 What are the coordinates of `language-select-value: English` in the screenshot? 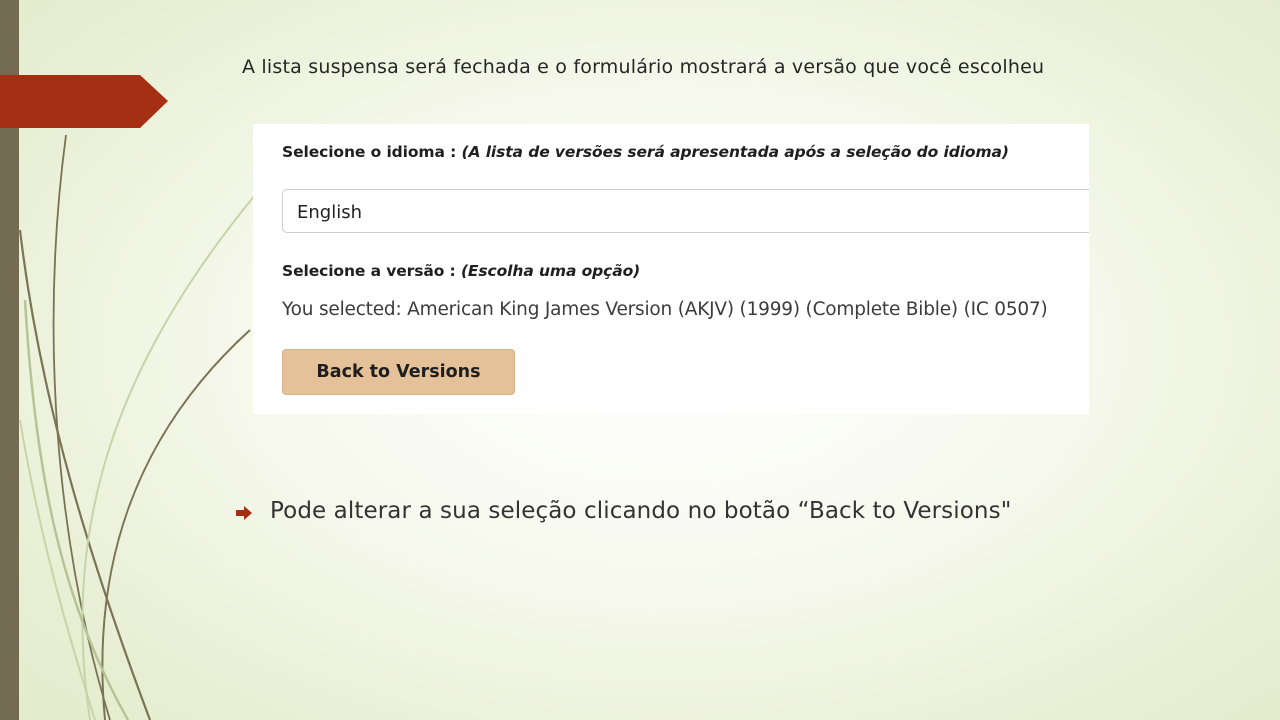 It's located at (329, 212).